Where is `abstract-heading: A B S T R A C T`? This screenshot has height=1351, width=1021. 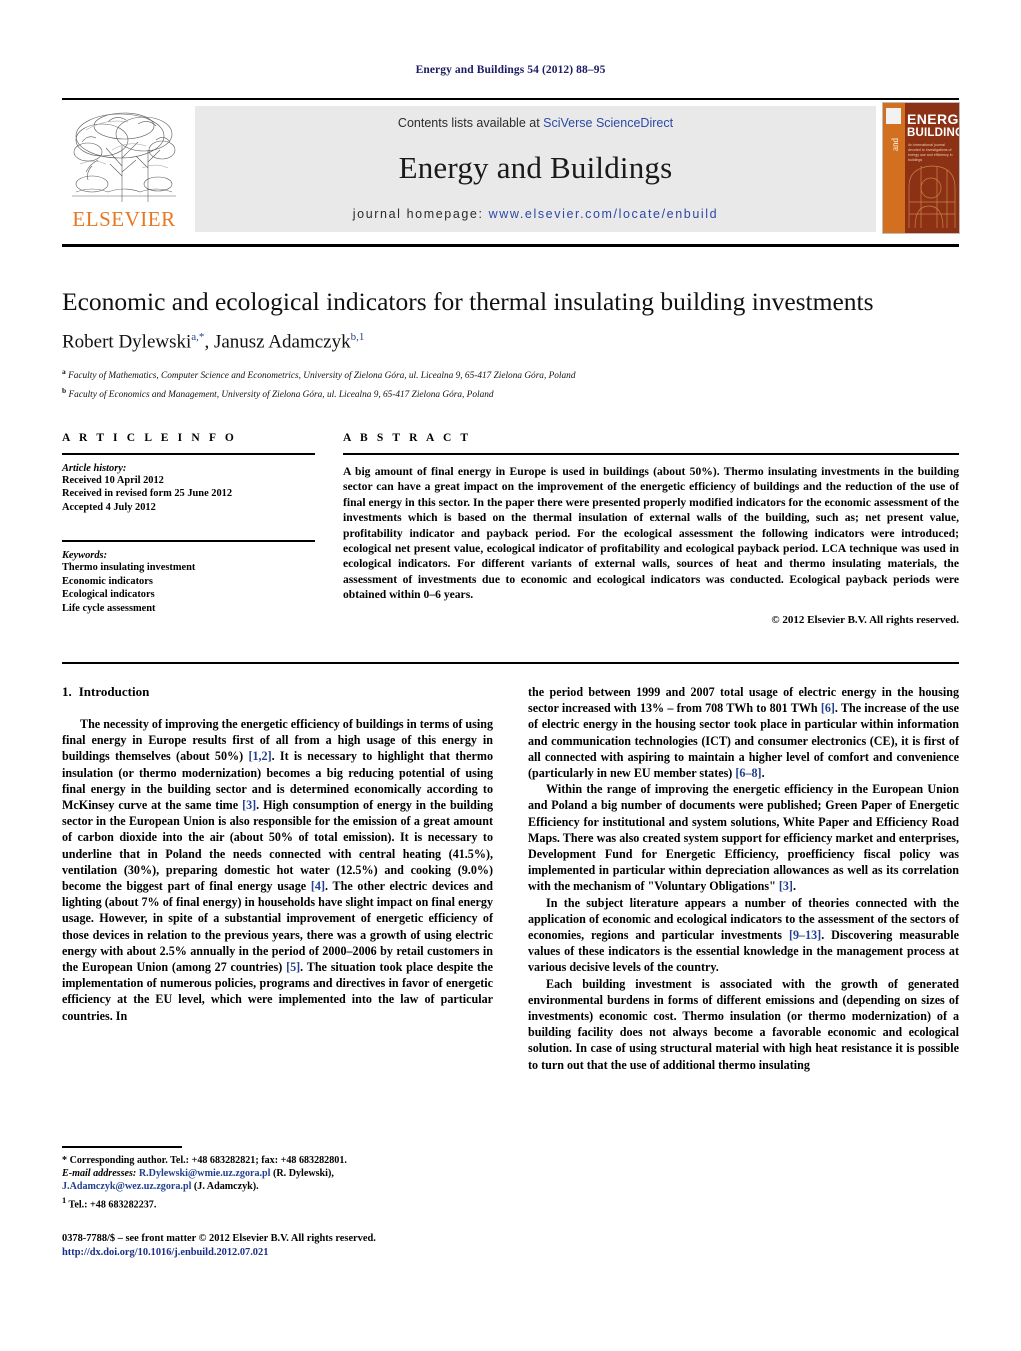
abstract-heading: A B S T R A C T is located at coordinates (407, 438).